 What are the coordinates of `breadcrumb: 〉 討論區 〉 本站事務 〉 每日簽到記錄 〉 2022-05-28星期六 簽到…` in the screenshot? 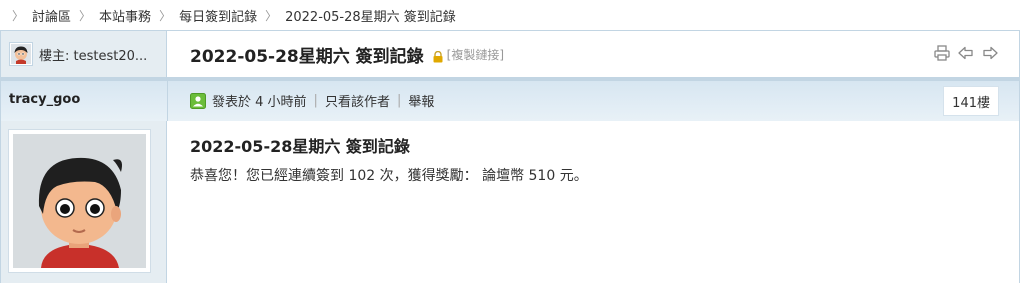 It's located at (512, 15).